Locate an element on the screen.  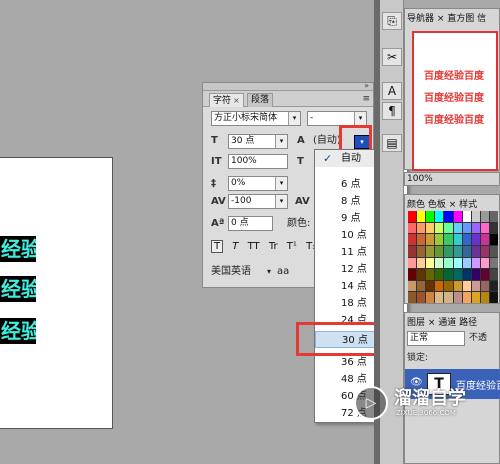
tab-navigator: 导航器 × is located at coordinates (425, 19).